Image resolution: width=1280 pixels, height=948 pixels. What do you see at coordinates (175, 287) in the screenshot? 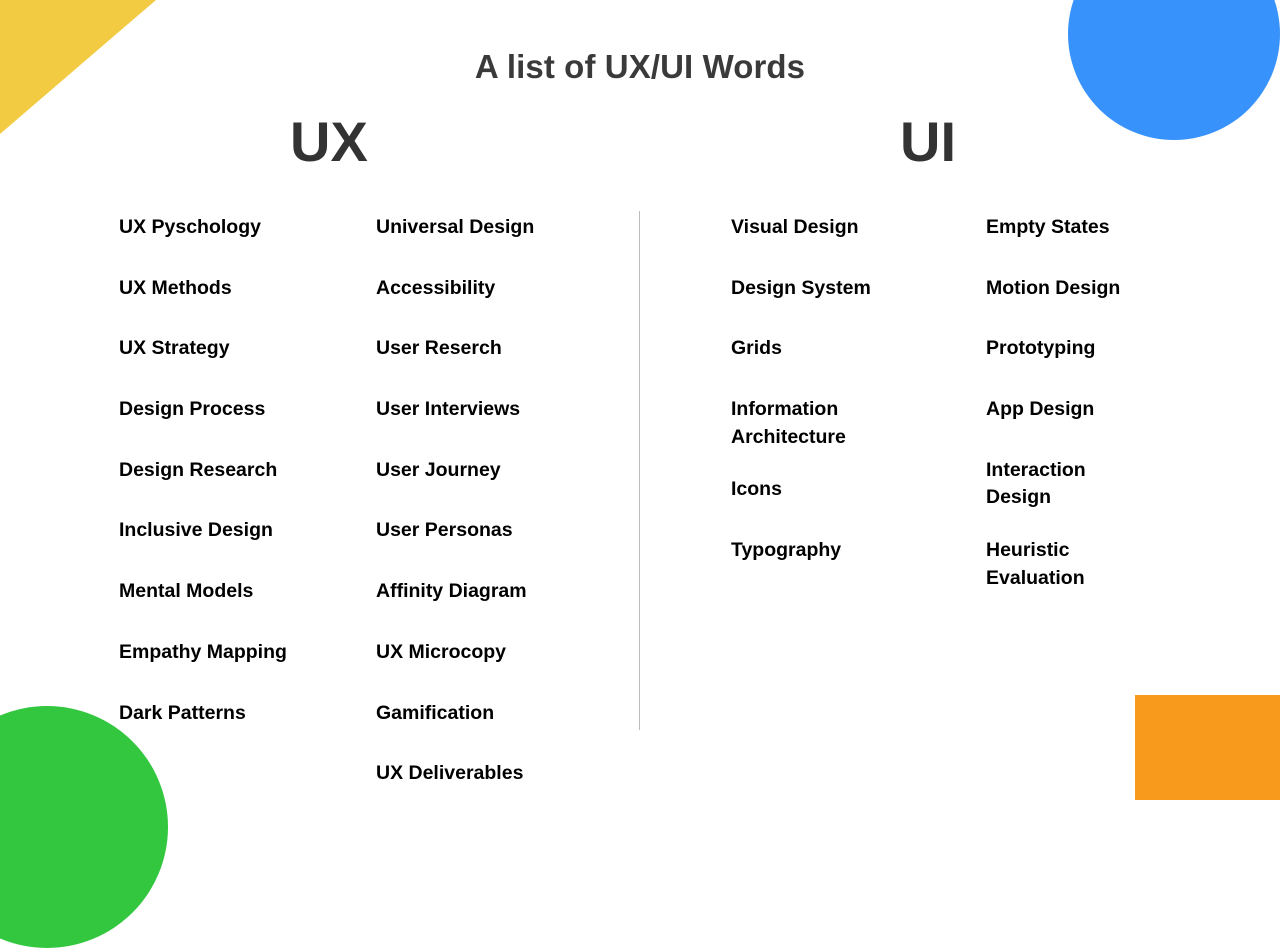
I see `word-item: UX Methods` at bounding box center [175, 287].